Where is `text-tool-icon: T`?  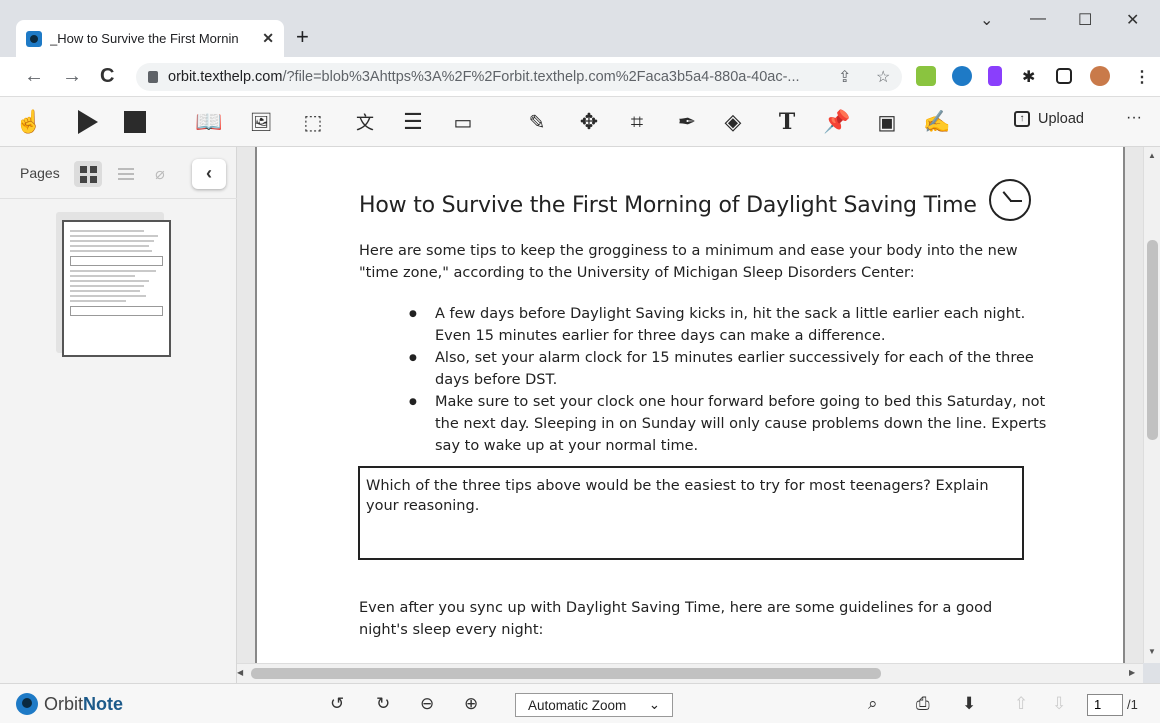
text-tool-icon: T is located at coordinates (787, 122).